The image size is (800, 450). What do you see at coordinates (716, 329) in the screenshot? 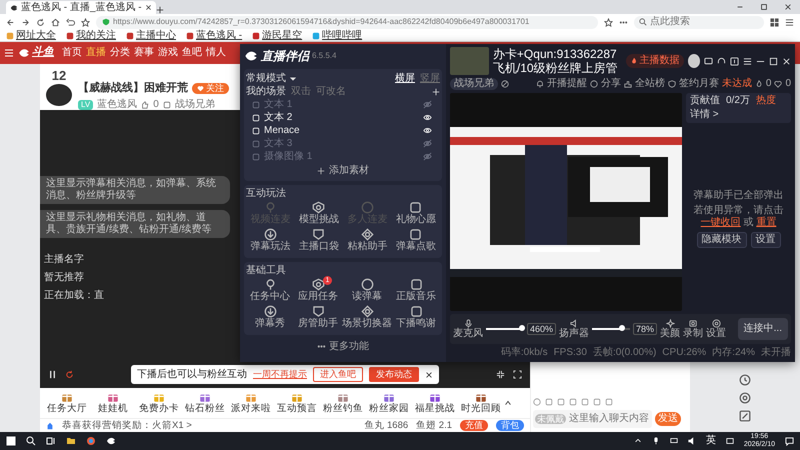
I see `settings-button: 设置` at bounding box center [716, 329].